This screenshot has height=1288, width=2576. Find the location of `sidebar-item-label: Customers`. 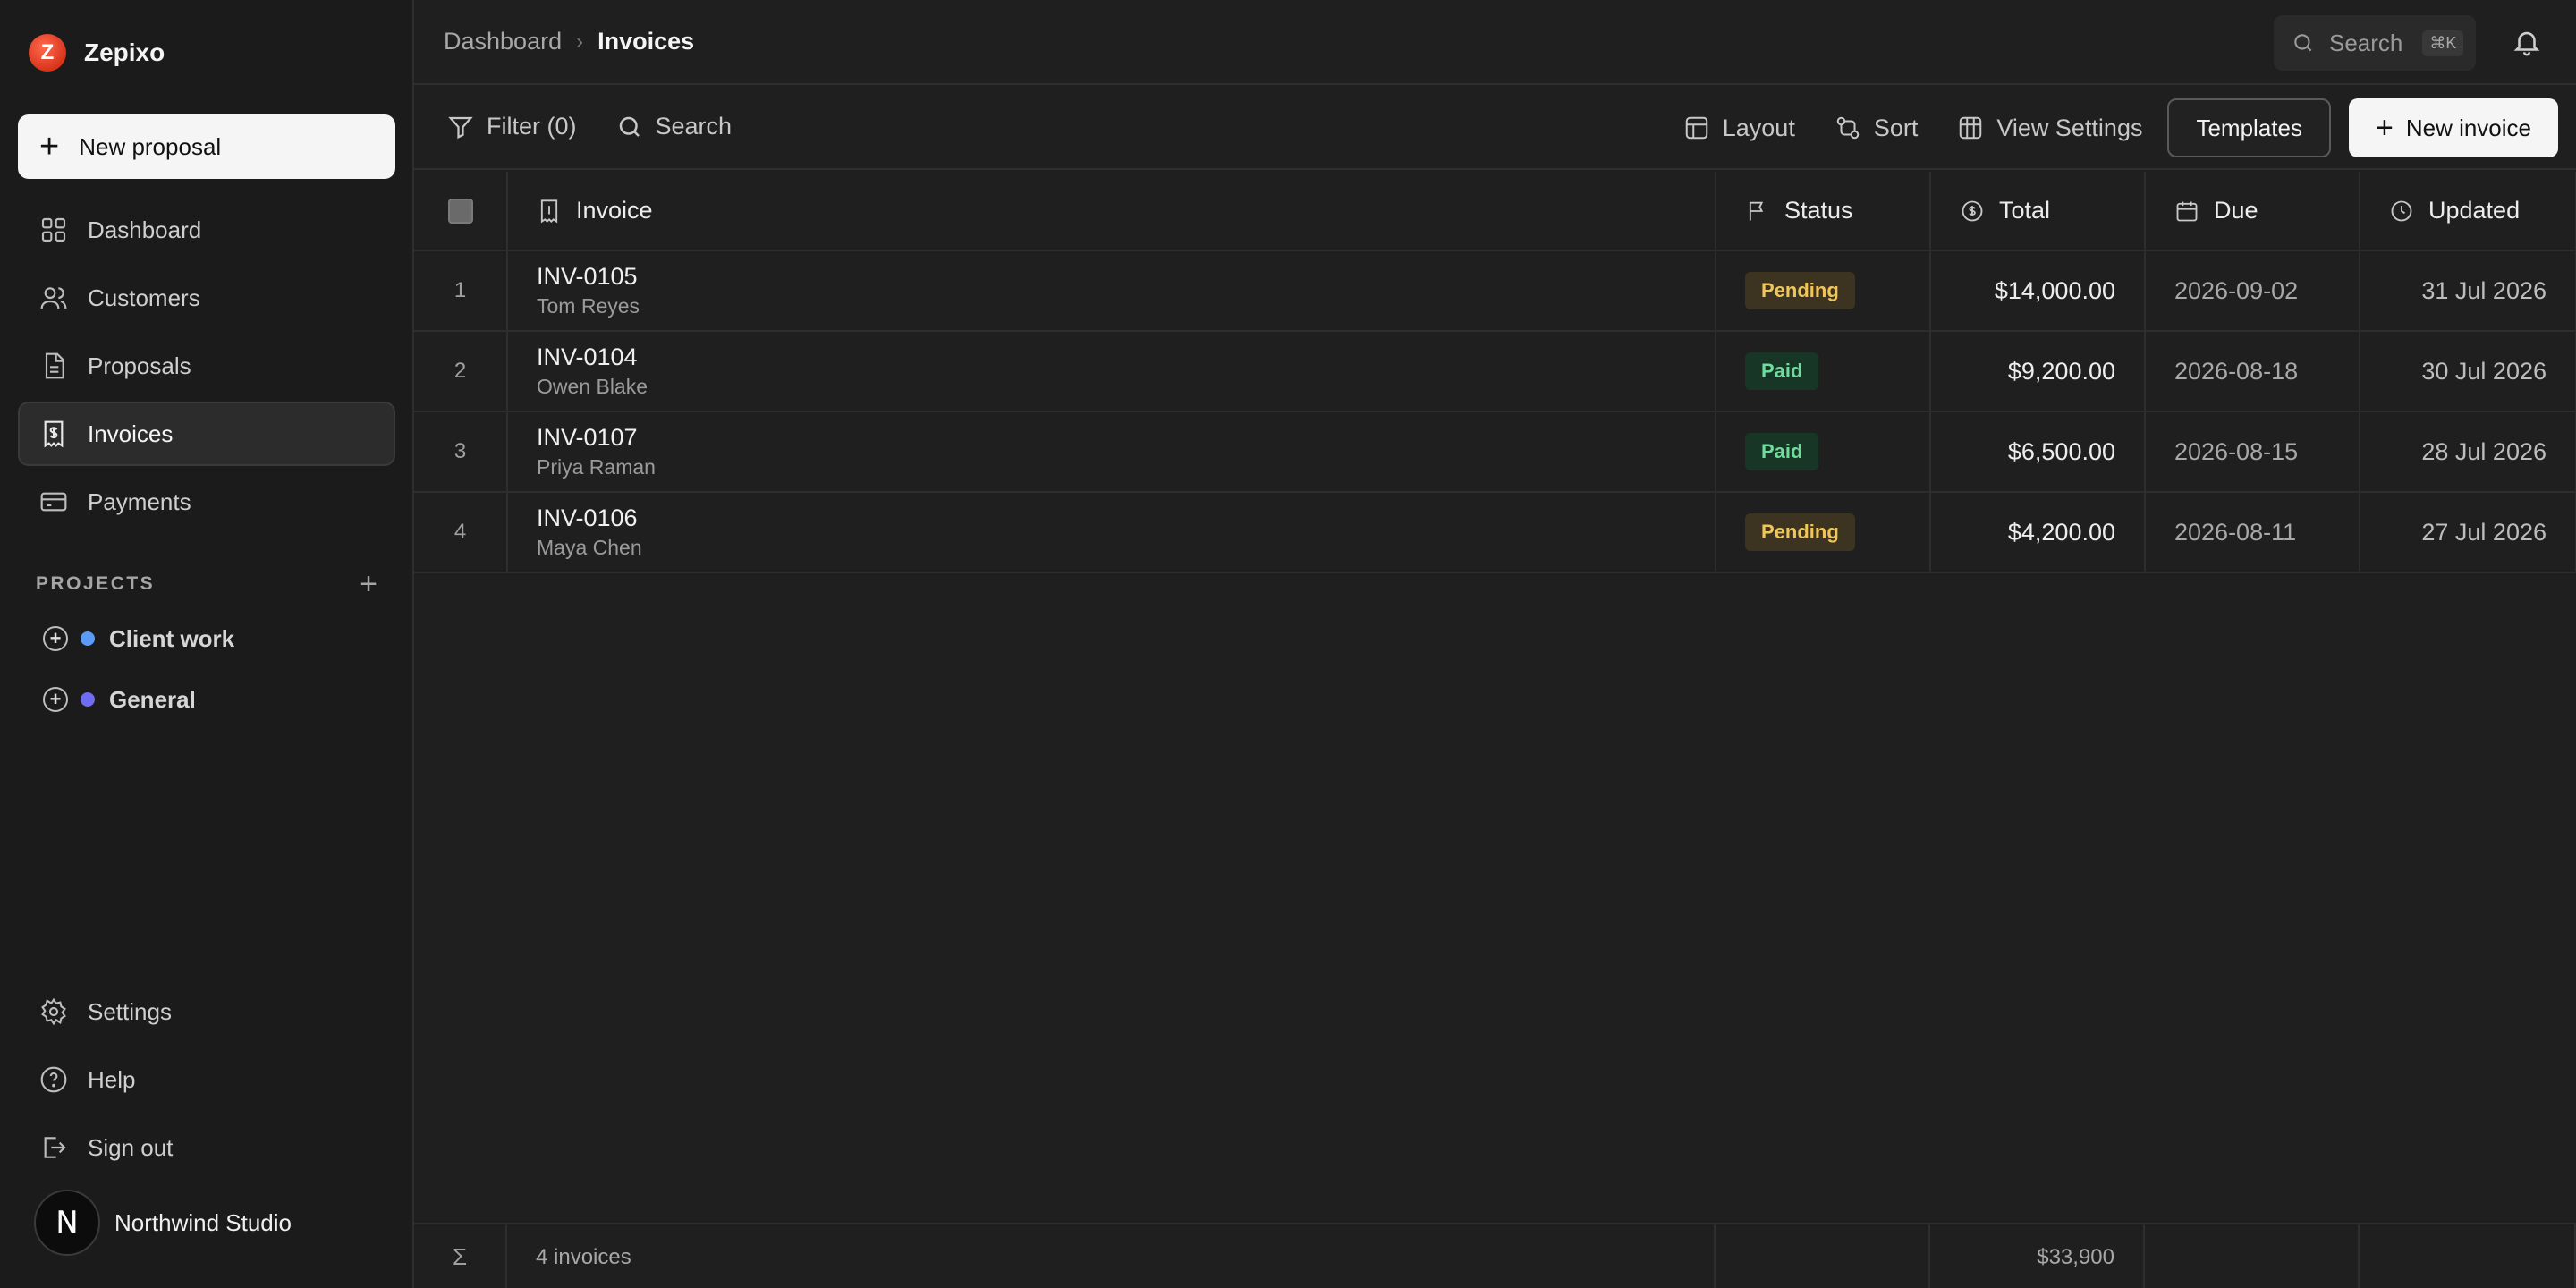

sidebar-item-label: Customers is located at coordinates (144, 297).